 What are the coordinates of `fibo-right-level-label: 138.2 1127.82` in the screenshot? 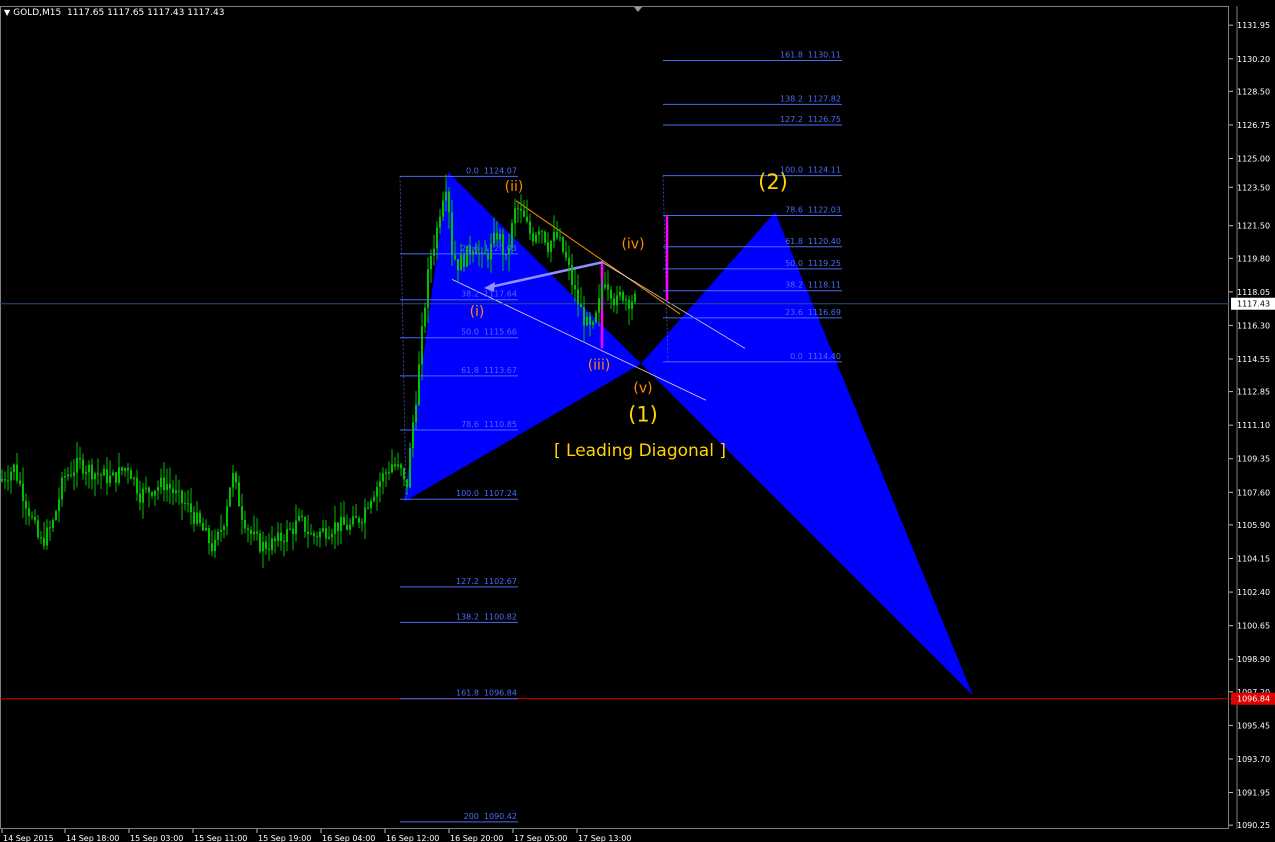 It's located at (810, 98).